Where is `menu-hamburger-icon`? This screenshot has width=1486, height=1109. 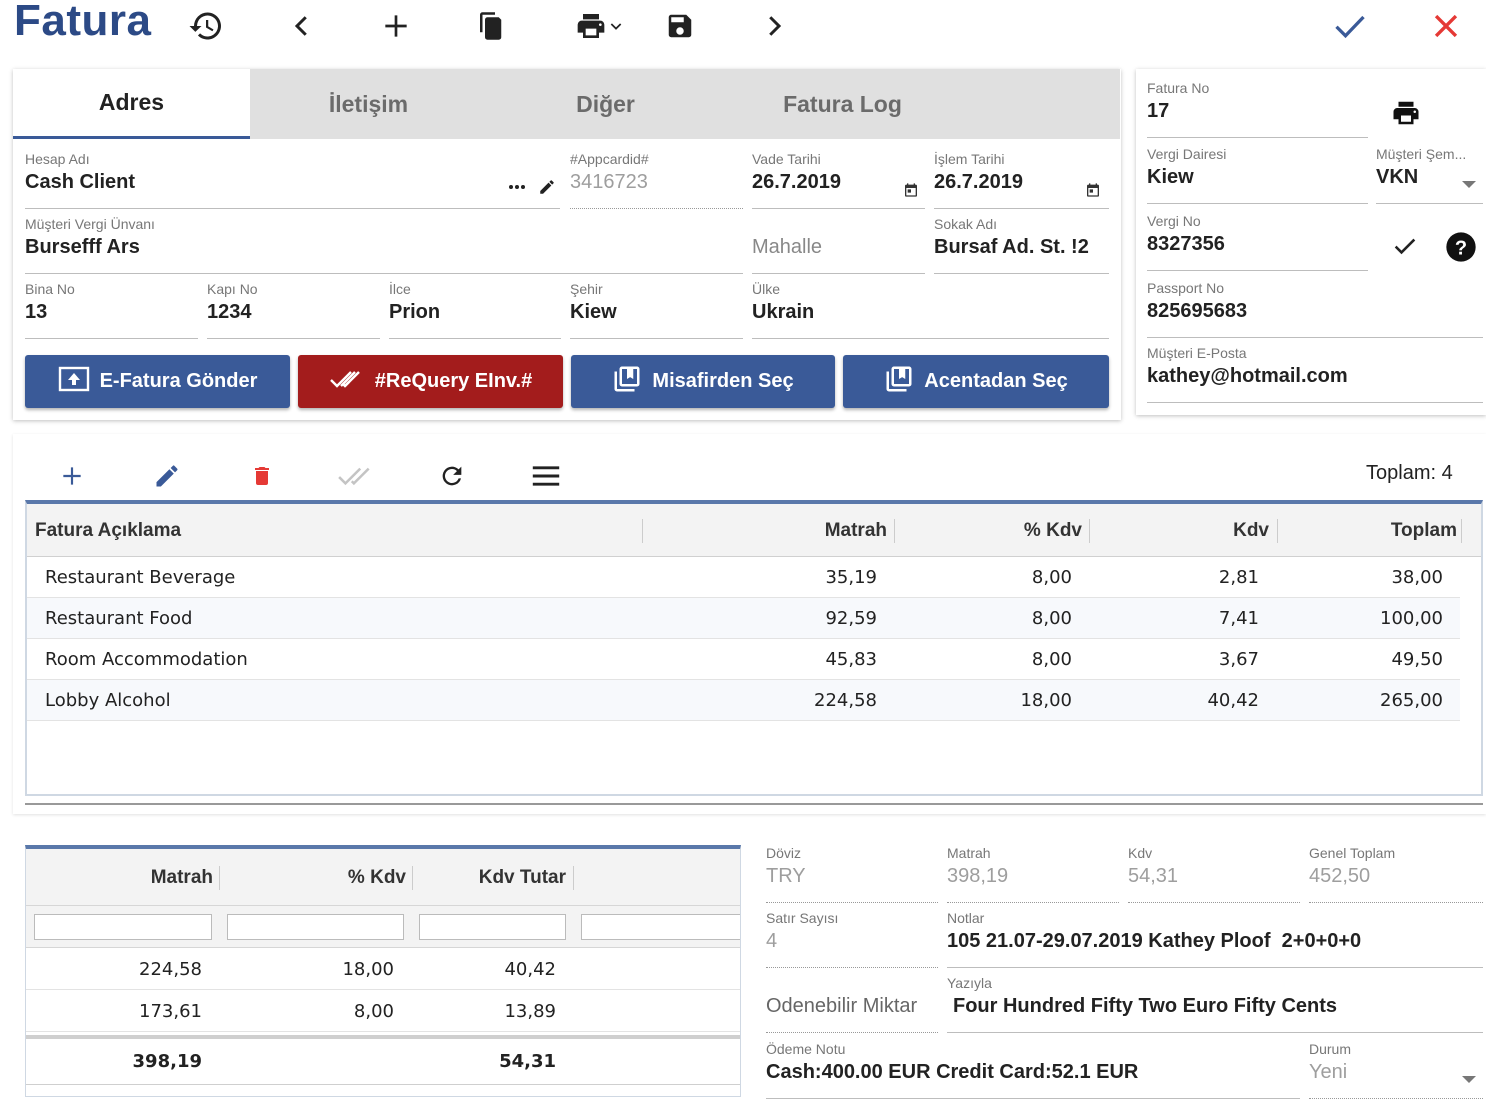 menu-hamburger-icon is located at coordinates (546, 476).